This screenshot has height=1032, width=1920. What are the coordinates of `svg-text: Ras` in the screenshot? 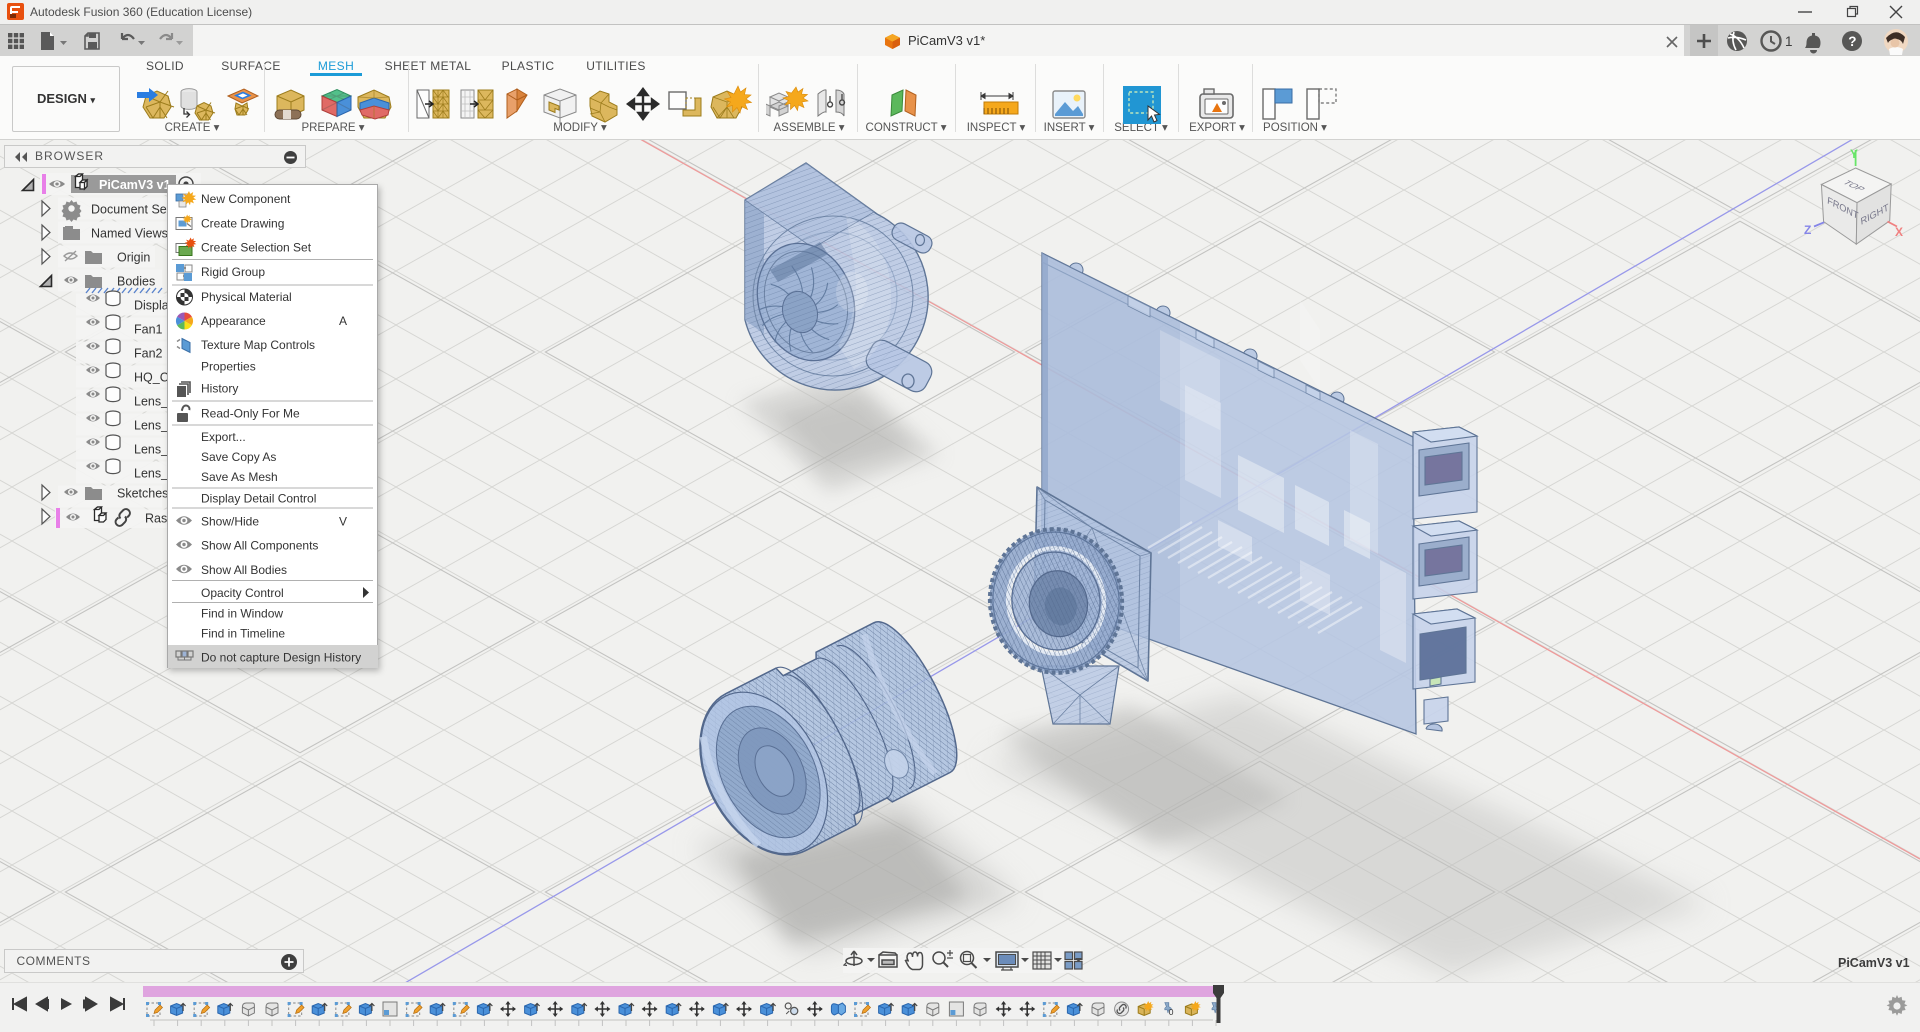 It's located at (156, 519).